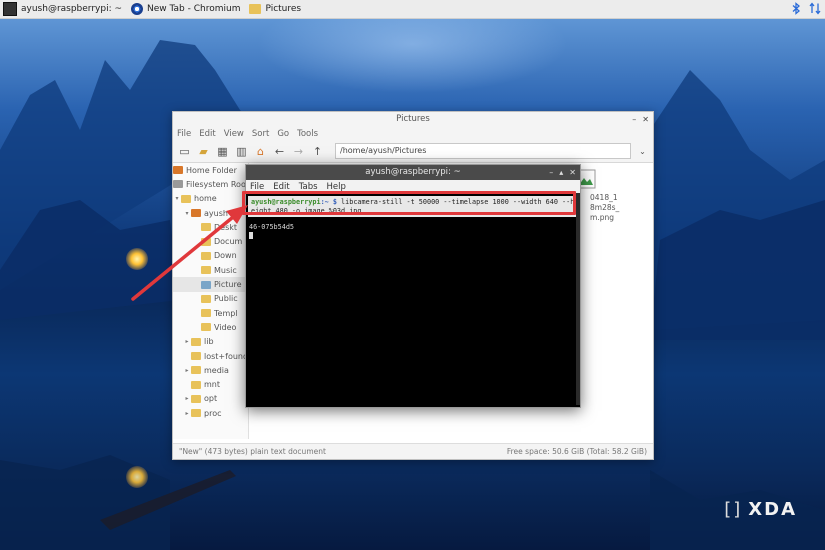 The width and height of the screenshot is (825, 550). What do you see at coordinates (226, 227) in the screenshot?
I see `tree-item-label: Deskt` at bounding box center [226, 227].